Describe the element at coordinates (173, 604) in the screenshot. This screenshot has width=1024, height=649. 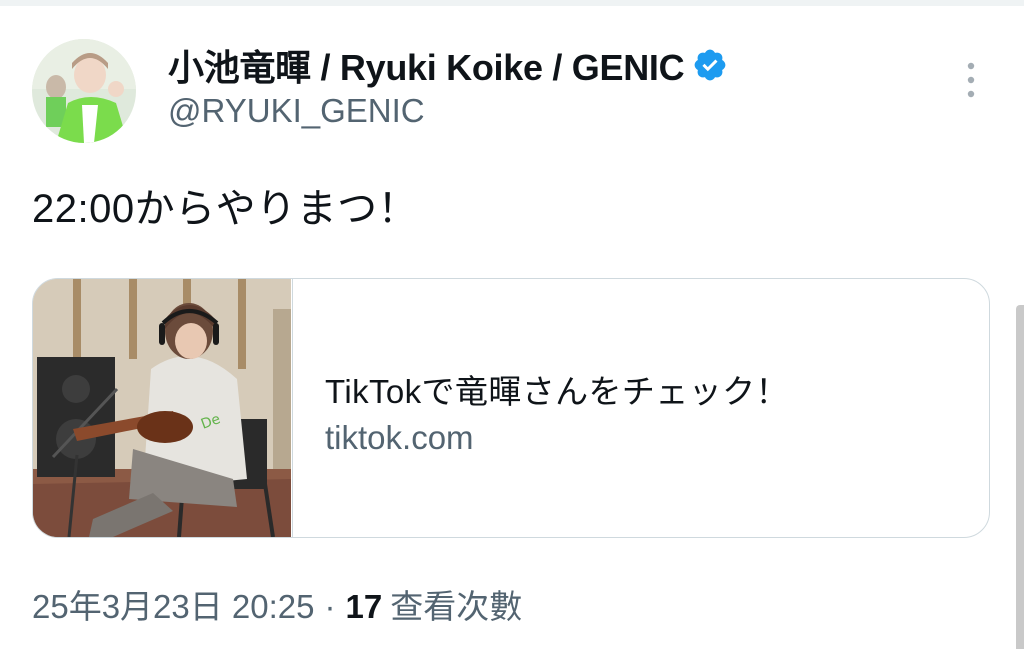
I see `tweet-timestamp: 25年3月23日 20:25` at that location.